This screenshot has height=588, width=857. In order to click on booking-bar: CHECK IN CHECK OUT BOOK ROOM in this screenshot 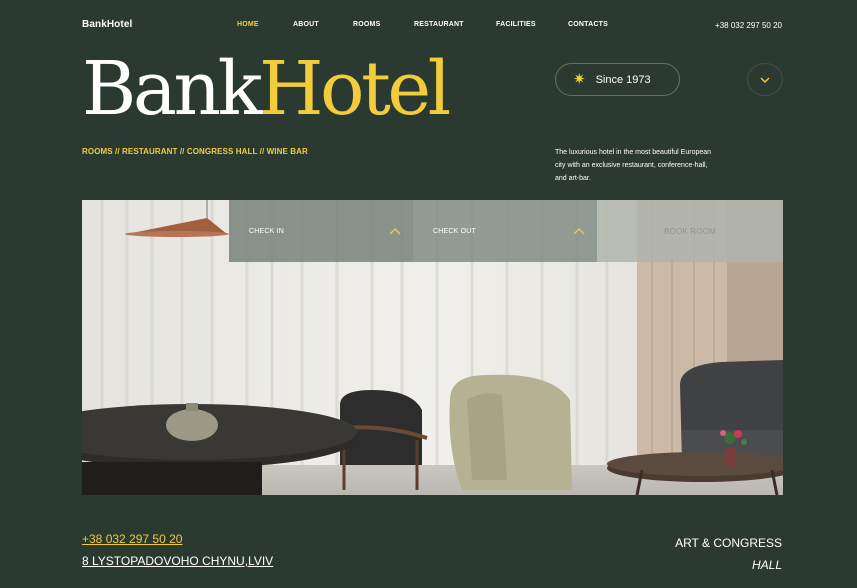, I will do `click(506, 231)`.